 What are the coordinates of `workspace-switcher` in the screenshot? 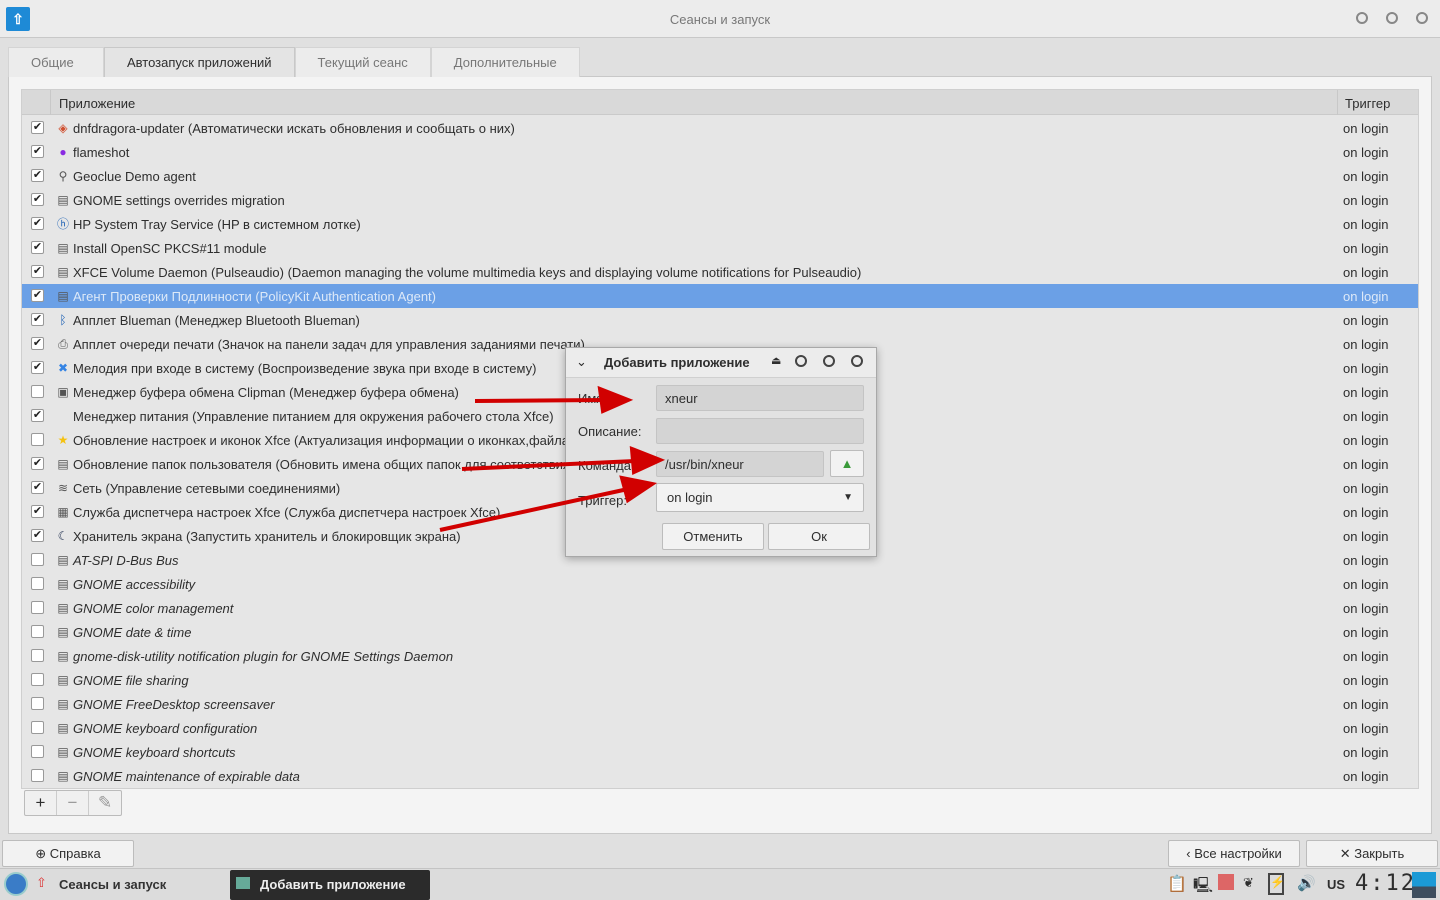 It's located at (1424, 885).